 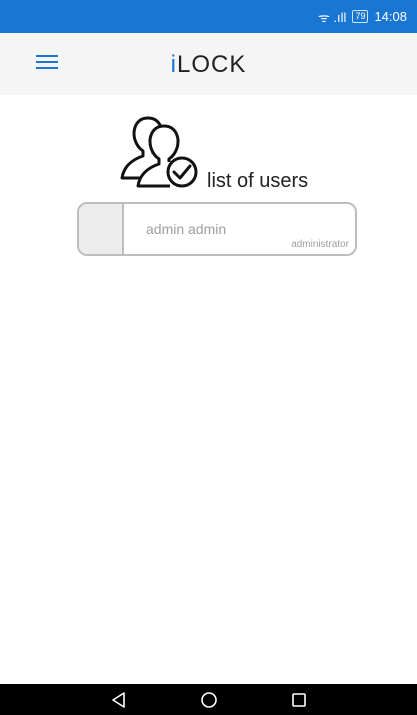 What do you see at coordinates (360, 16) in the screenshot?
I see `battery-icon: 79` at bounding box center [360, 16].